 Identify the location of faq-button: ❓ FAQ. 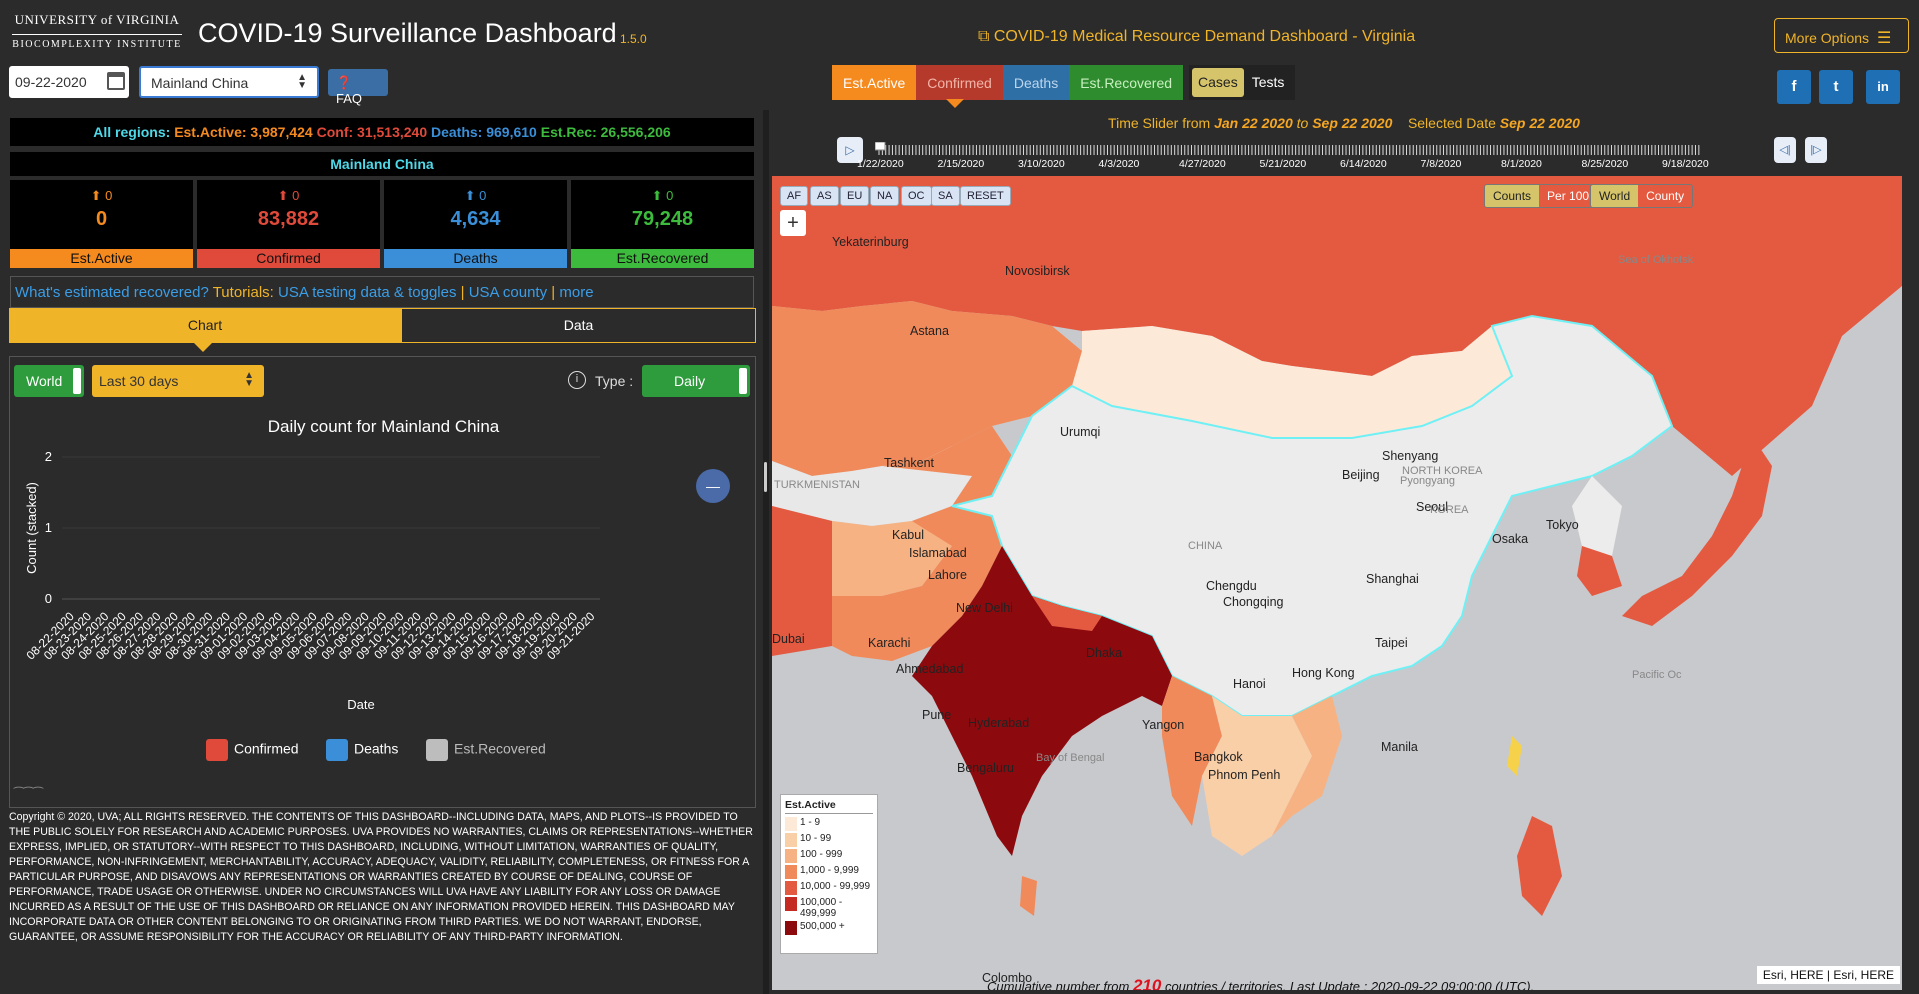
(358, 87).